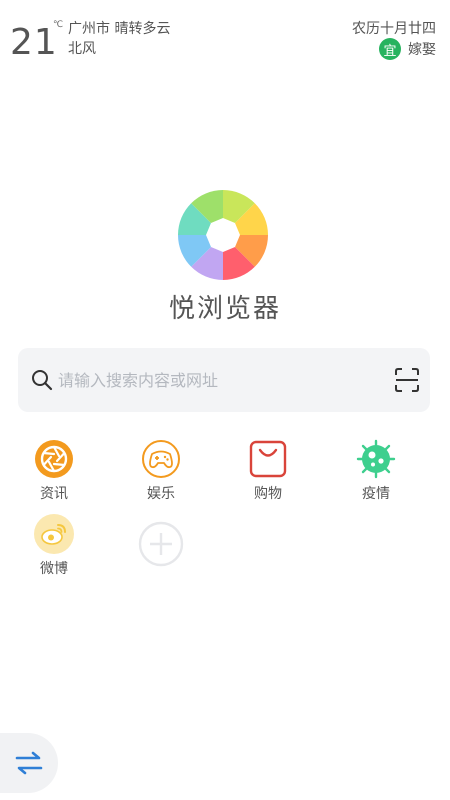 This screenshot has height=800, width=450. What do you see at coordinates (58, 25) in the screenshot?
I see `temperature-unit: ℃` at bounding box center [58, 25].